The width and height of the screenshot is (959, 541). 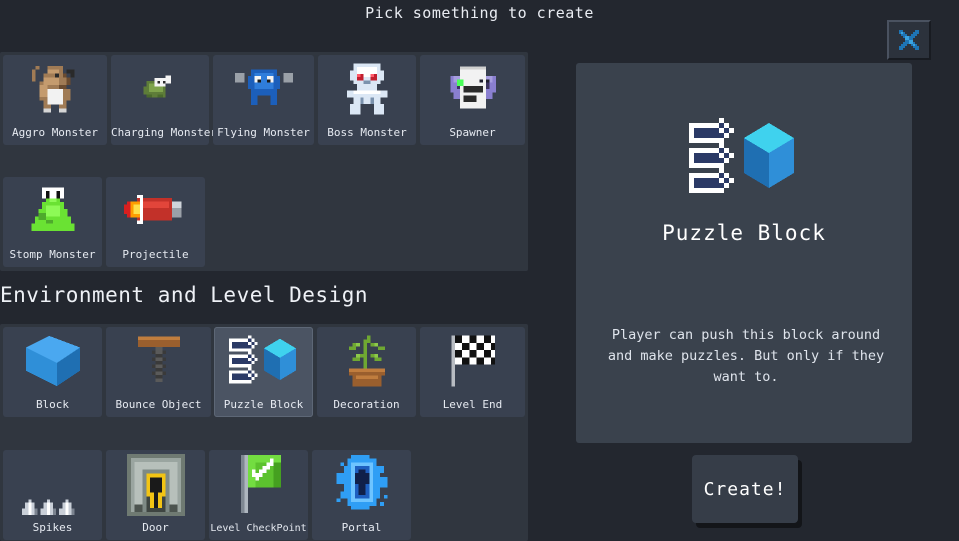 What do you see at coordinates (258, 528) in the screenshot?
I see `item-label: Level CheckPoint` at bounding box center [258, 528].